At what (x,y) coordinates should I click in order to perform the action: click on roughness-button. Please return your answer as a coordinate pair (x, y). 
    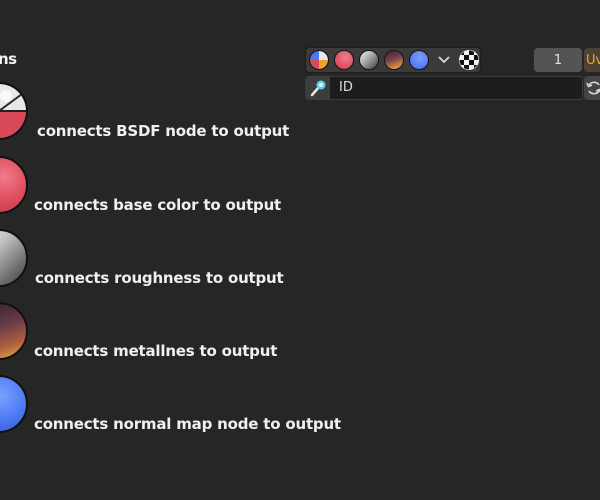
    Looking at the image, I should click on (369, 60).